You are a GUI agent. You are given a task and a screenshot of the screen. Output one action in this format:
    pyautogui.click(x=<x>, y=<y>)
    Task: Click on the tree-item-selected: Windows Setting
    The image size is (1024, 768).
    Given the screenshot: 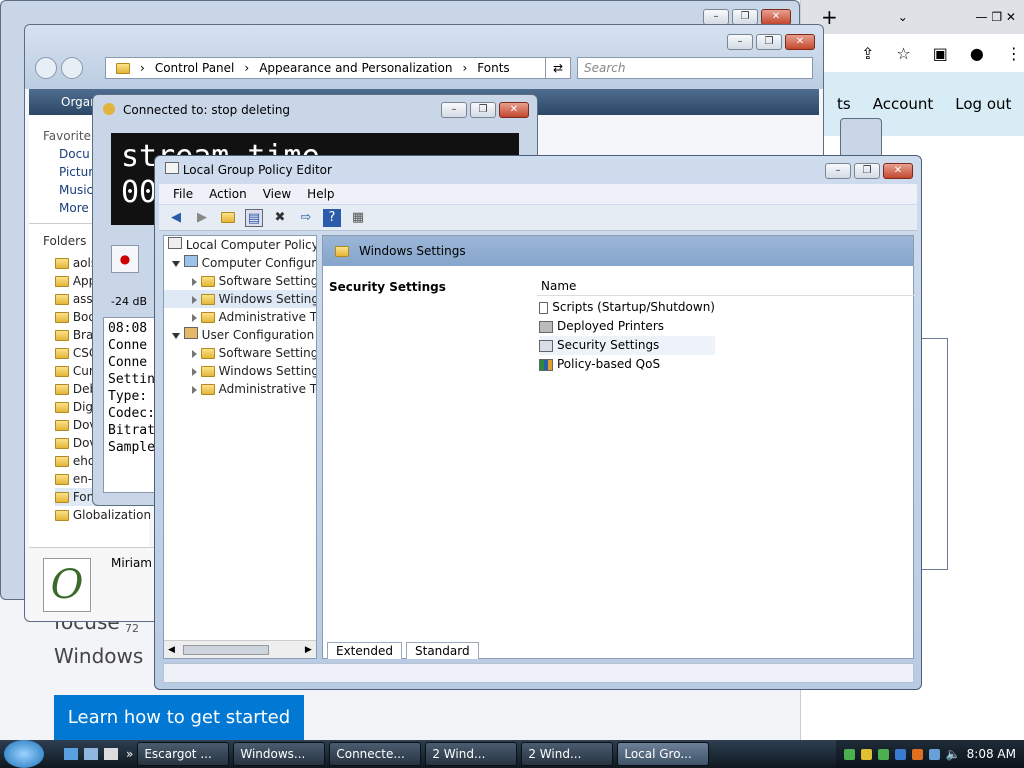 What is the action you would take?
    pyautogui.click(x=240, y=299)
    